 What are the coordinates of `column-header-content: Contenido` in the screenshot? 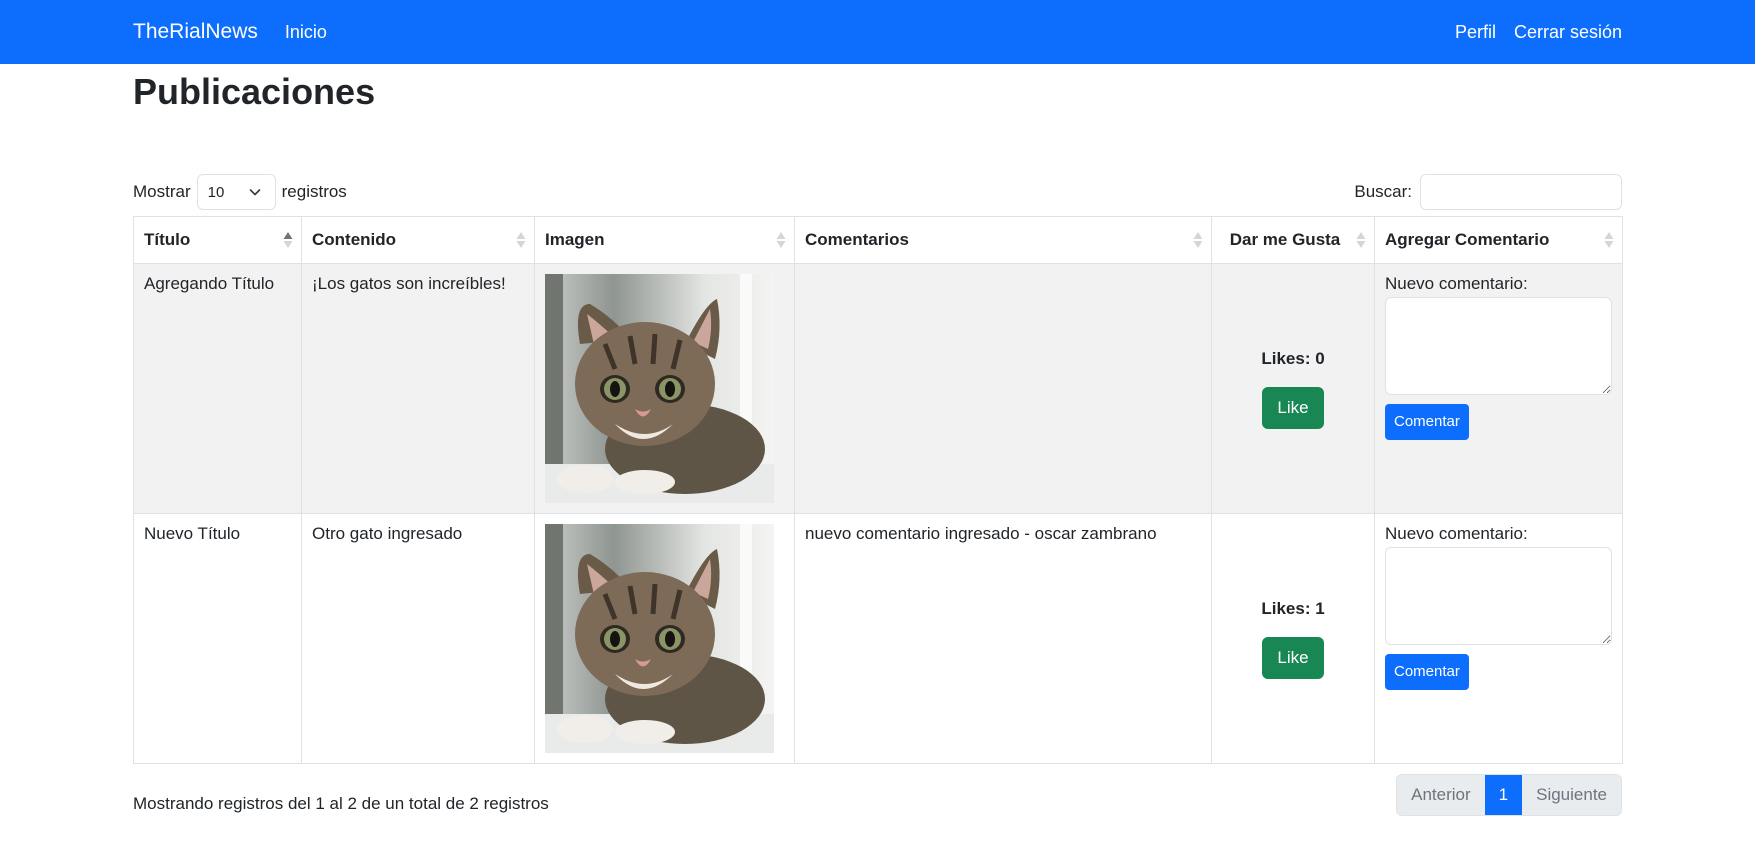 It's located at (418, 240).